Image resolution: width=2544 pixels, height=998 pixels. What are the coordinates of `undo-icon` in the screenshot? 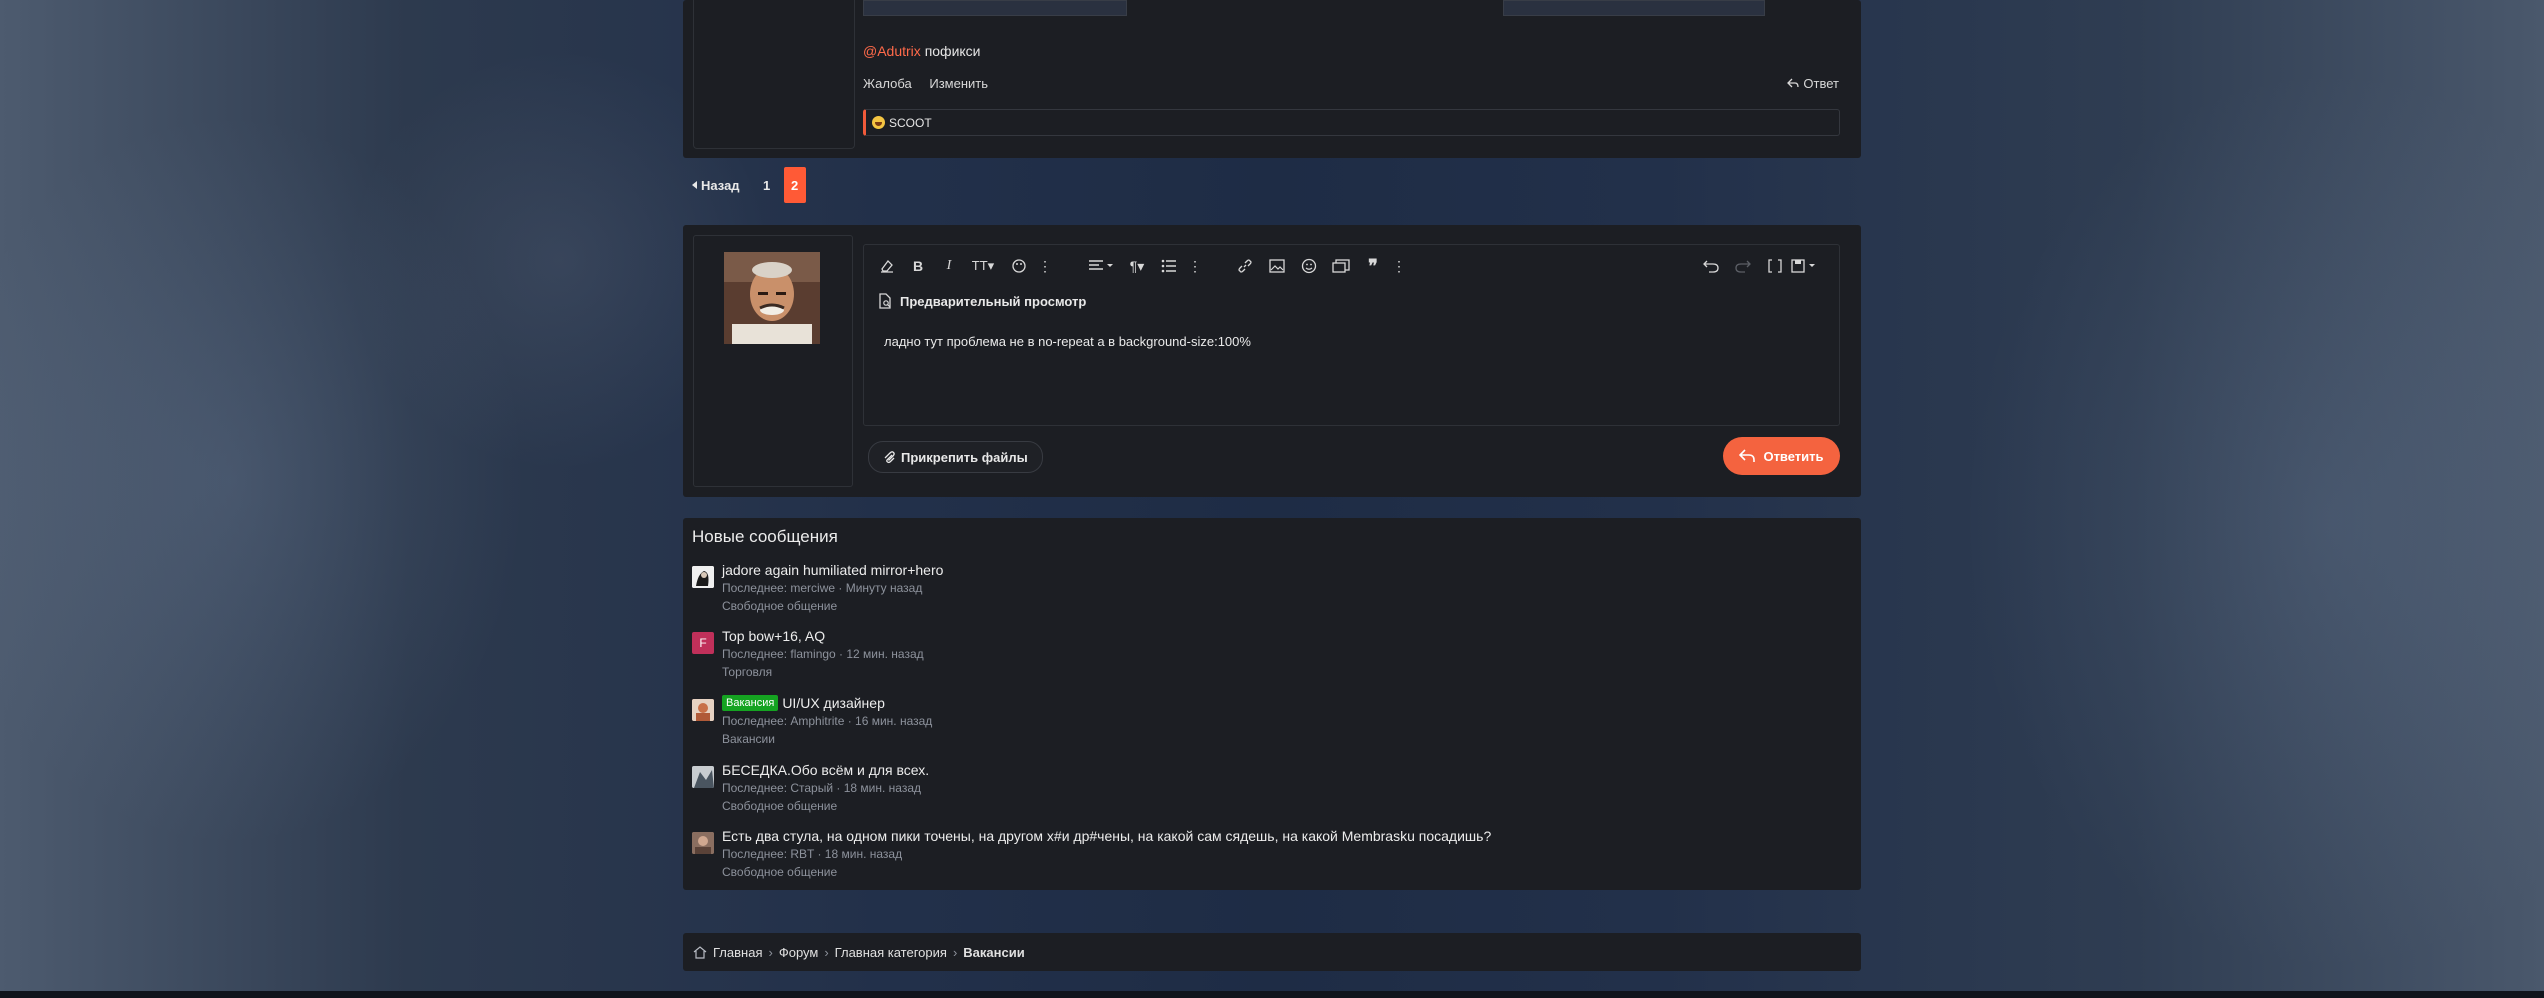 It's located at (1711, 266).